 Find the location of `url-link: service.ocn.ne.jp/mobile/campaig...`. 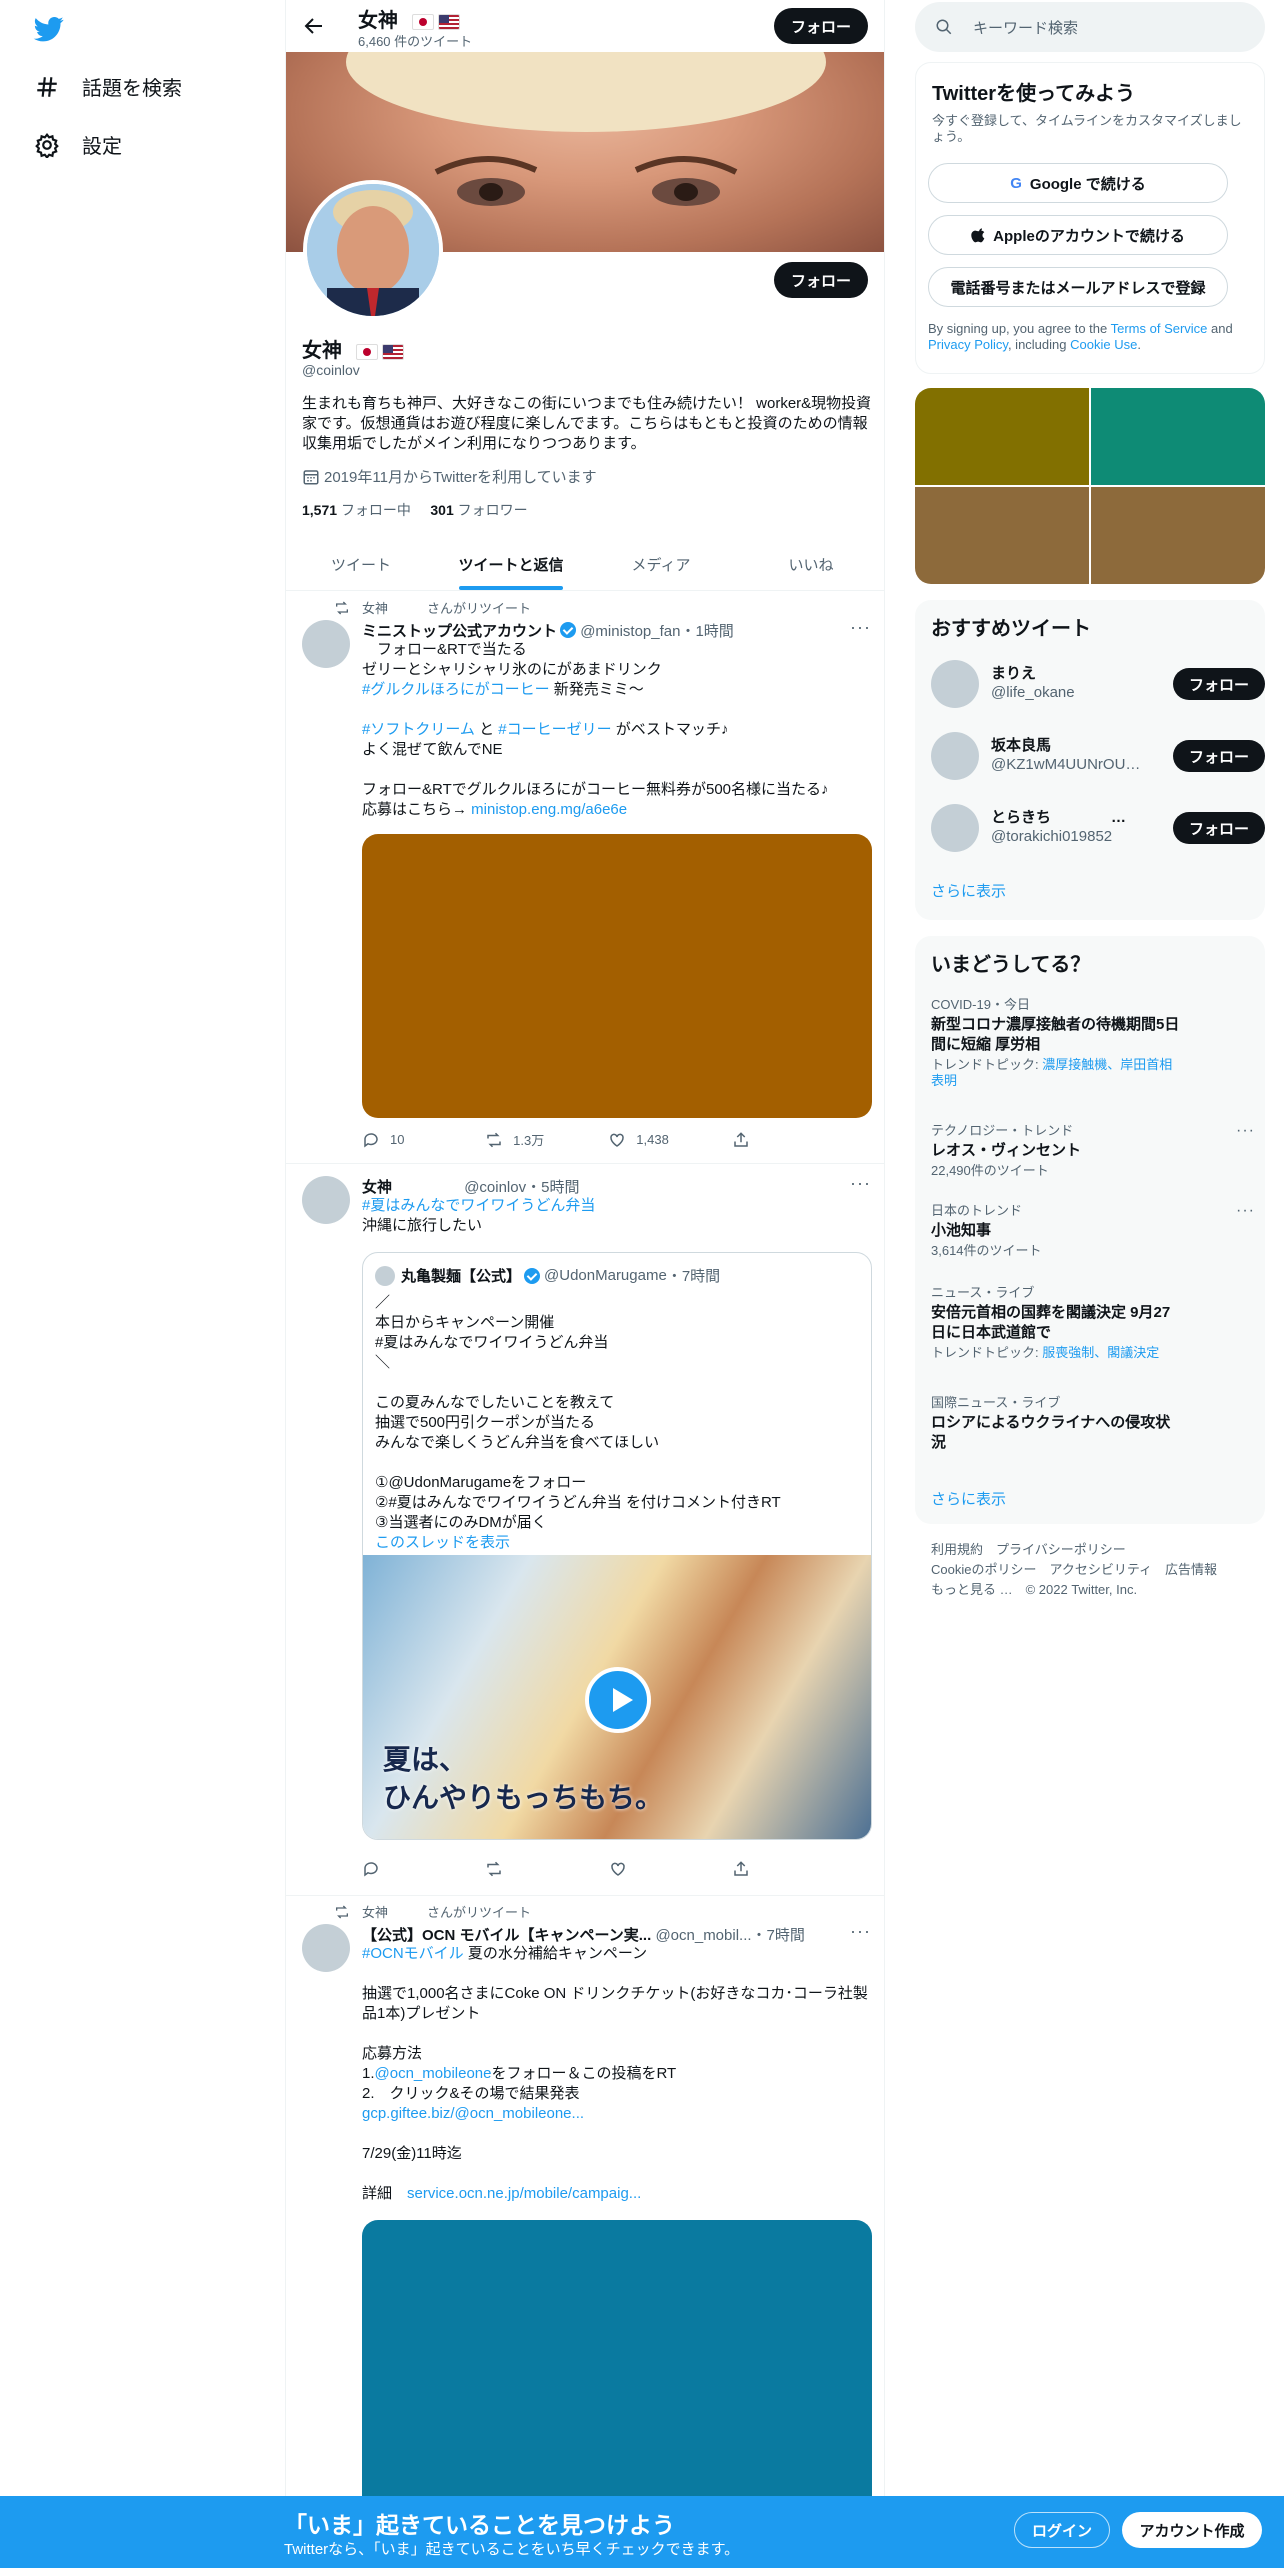

url-link: service.ocn.ne.jp/mobile/campaig... is located at coordinates (524, 2193).